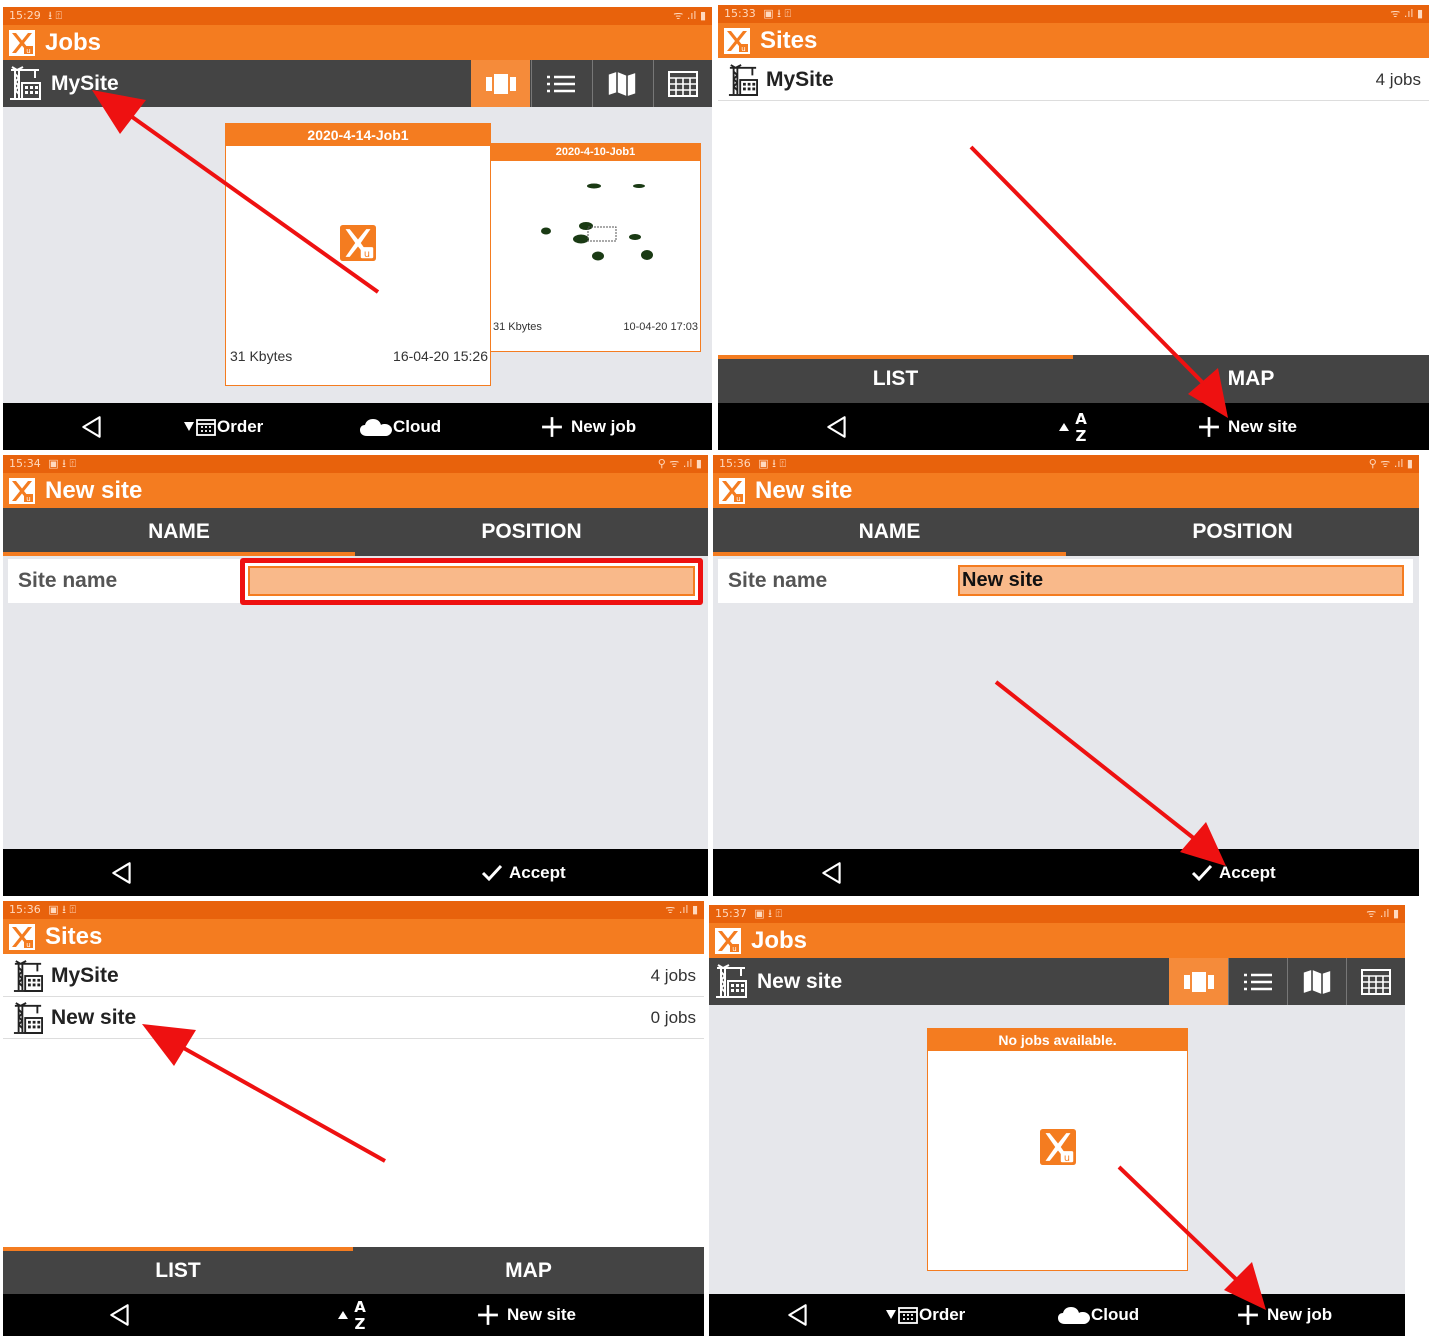 The height and width of the screenshot is (1336, 1435). I want to click on status-bar: 15:37 ▣ ⭳ ⍐ ᯤ .ıl ▮, so click(1057, 914).